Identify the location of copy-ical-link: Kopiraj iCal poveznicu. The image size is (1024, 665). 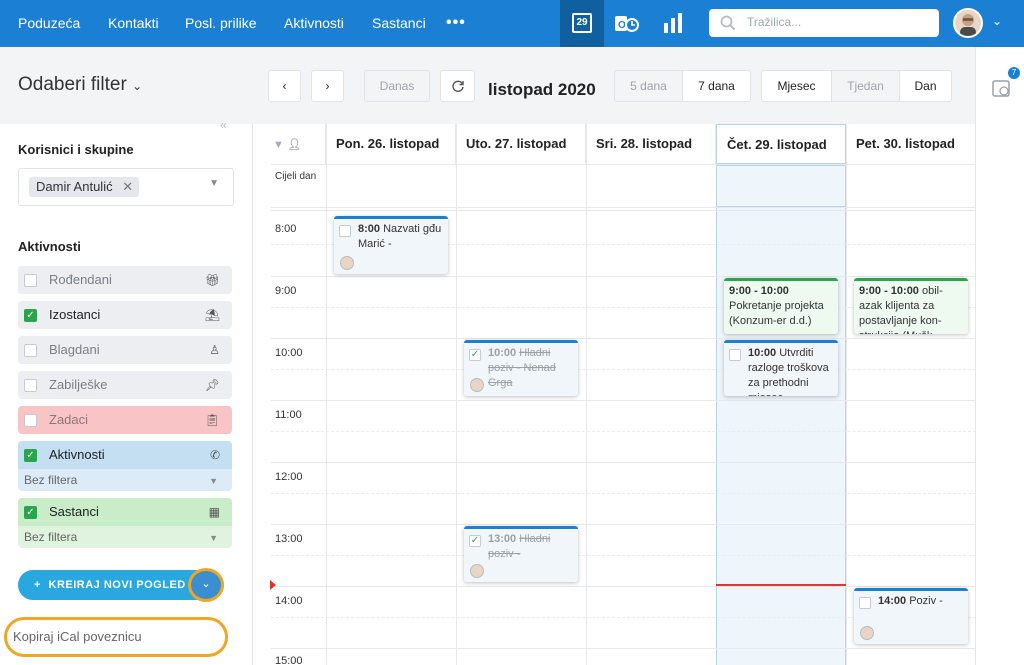
(116, 637).